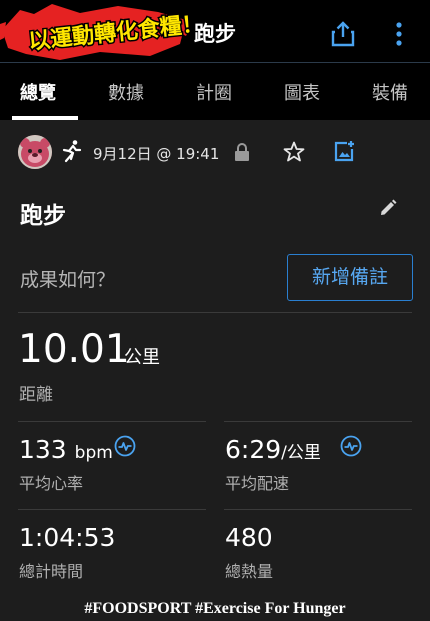 The image size is (430, 621). What do you see at coordinates (51, 571) in the screenshot?
I see `total-time-label: 總計時間` at bounding box center [51, 571].